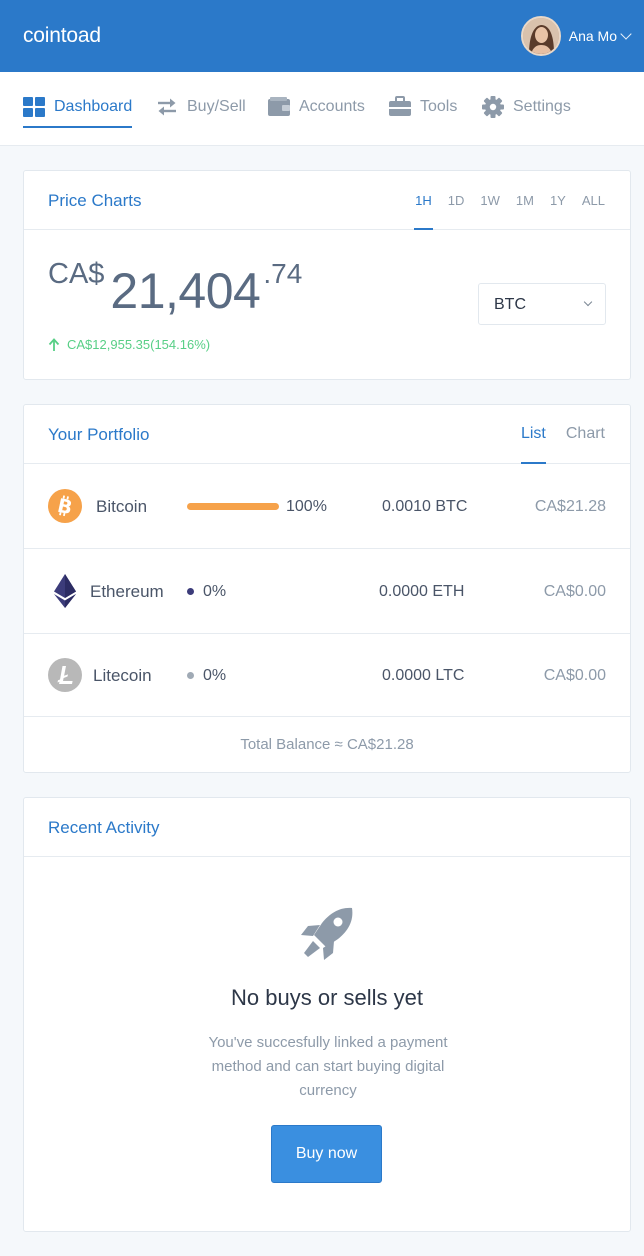  Describe the element at coordinates (423, 675) in the screenshot. I see `coin-amount: 0.0000 LTC` at that location.